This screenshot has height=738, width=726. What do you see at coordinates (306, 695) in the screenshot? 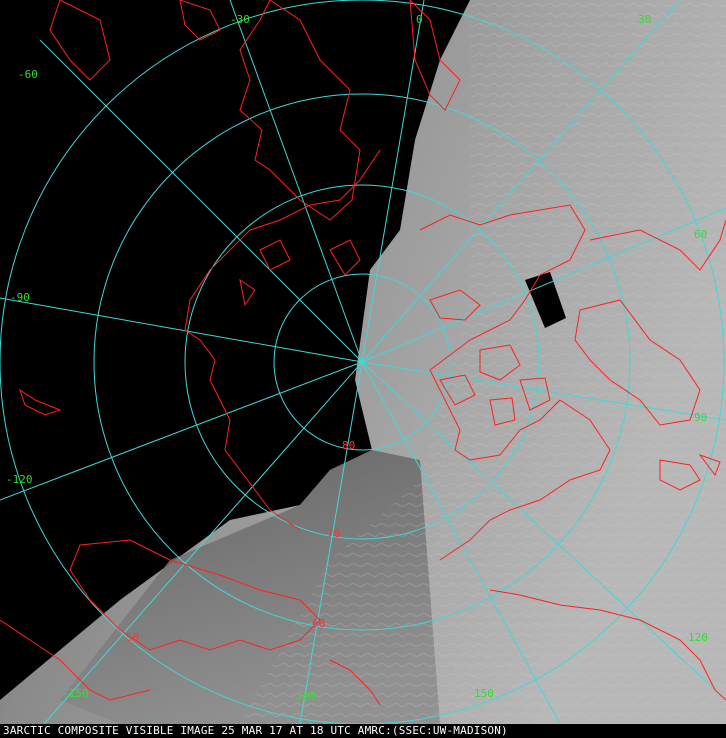
I see `lon-label-180: 180` at bounding box center [306, 695].